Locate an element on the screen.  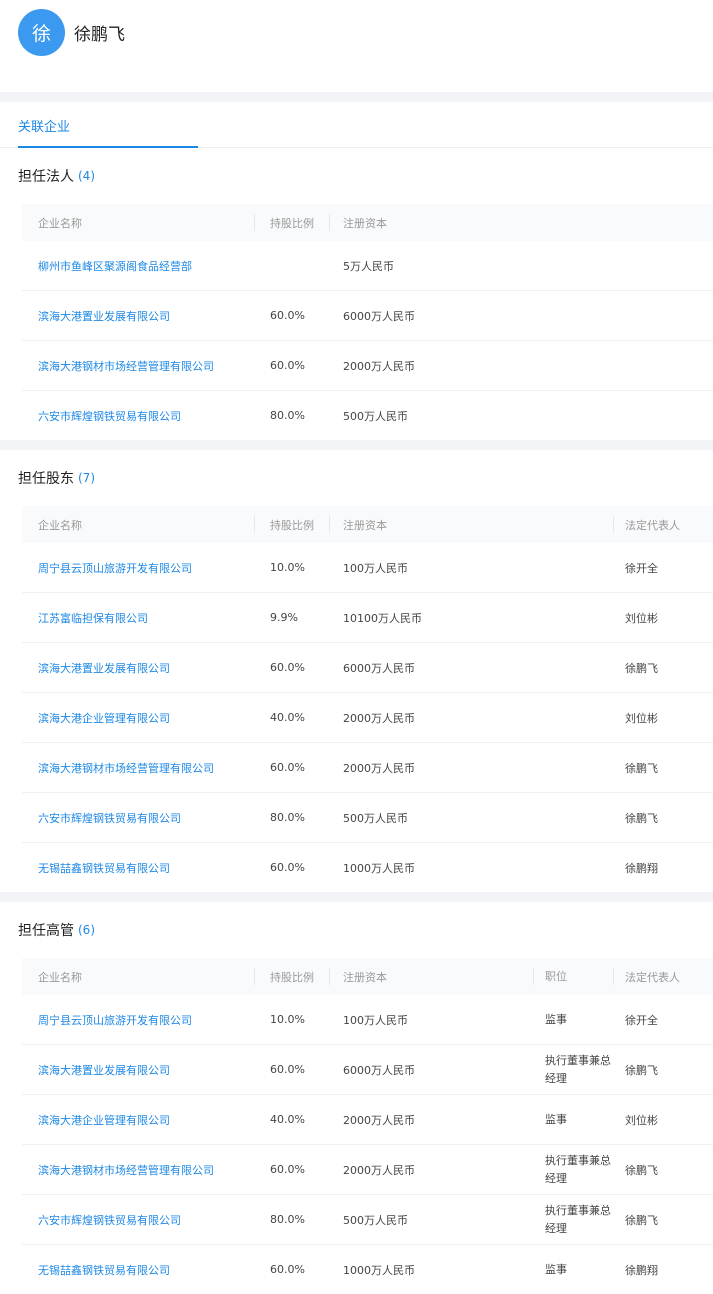
table-row: 滨海大港企业管理有限公司 40.0% 2000万人民币 监事 刘位彬 is located at coordinates (367, 1120).